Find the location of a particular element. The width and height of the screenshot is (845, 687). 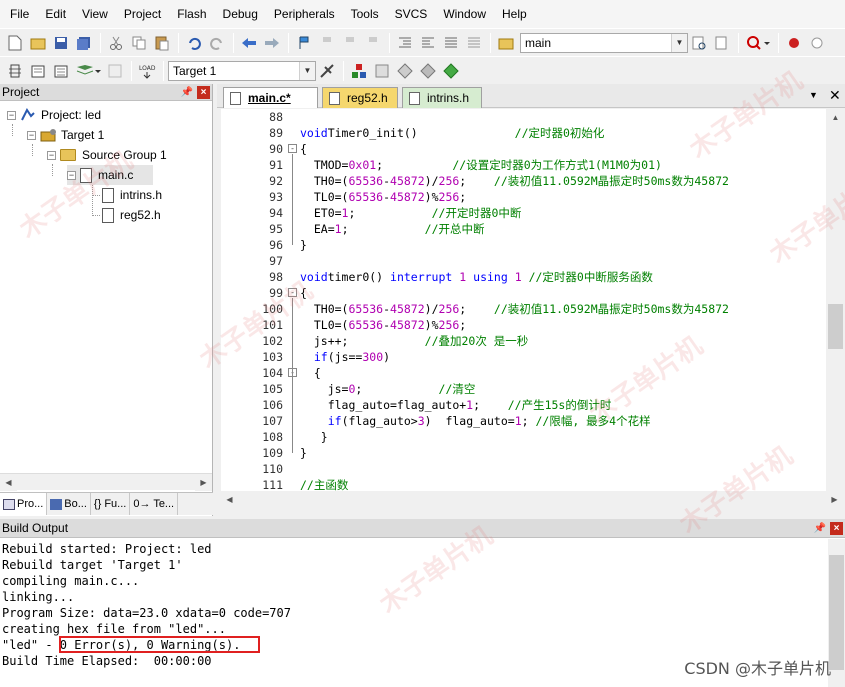

code-line: 110 is located at coordinates (523, 469).